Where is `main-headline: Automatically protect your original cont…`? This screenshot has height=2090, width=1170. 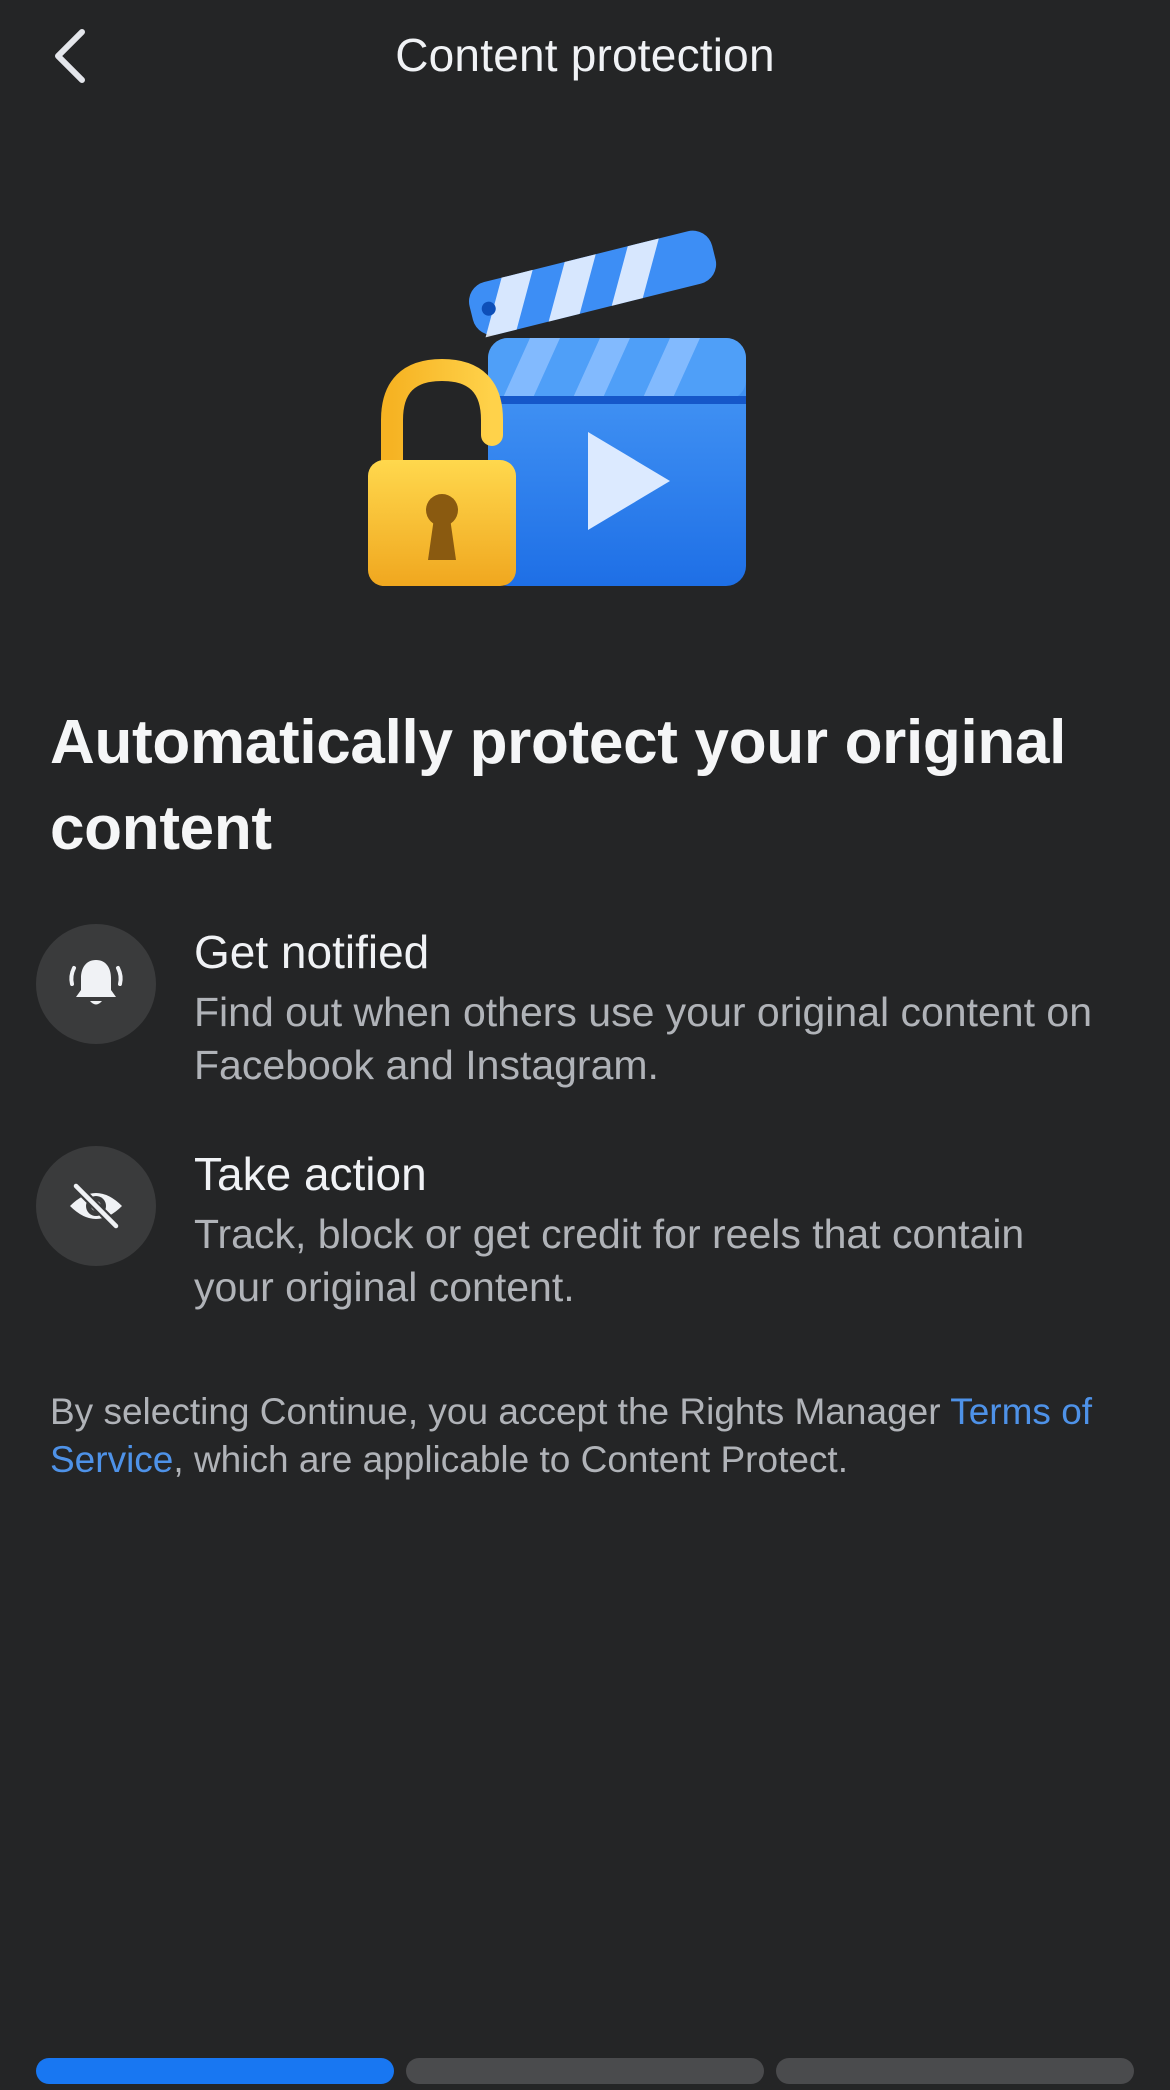 main-headline: Automatically protect your original cont… is located at coordinates (558, 785).